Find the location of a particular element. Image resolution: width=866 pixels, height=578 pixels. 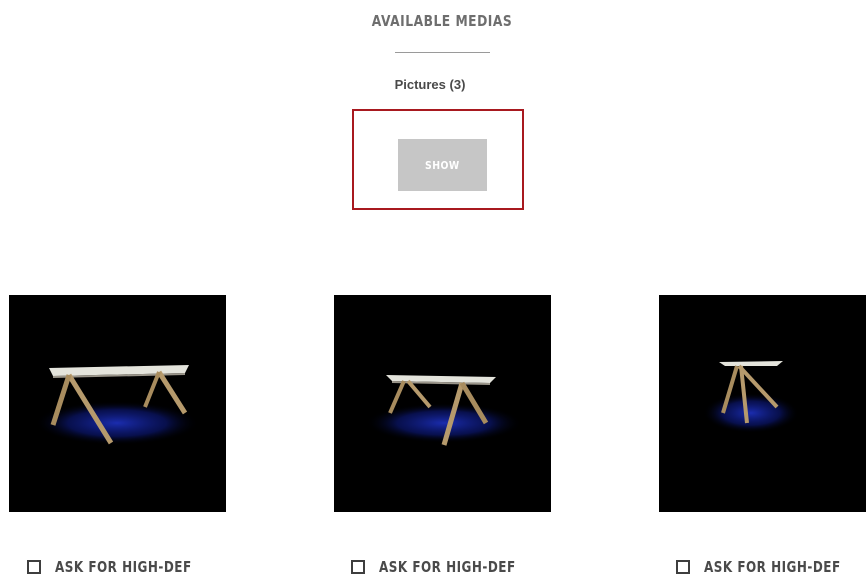

section-title: AVAILABLE MEDIAS is located at coordinates (442, 21).